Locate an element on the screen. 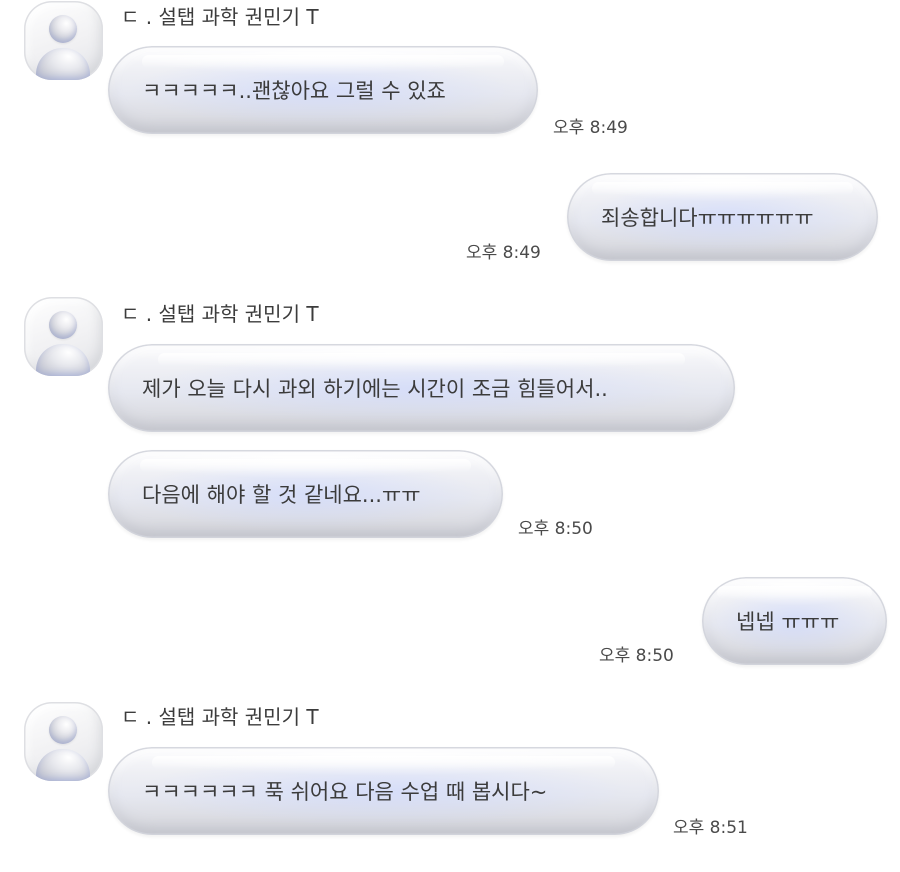 This screenshot has height=872, width=900. message-bubble-outgoing: 넵넵 ㅠㅠㅠ is located at coordinates (794, 621).